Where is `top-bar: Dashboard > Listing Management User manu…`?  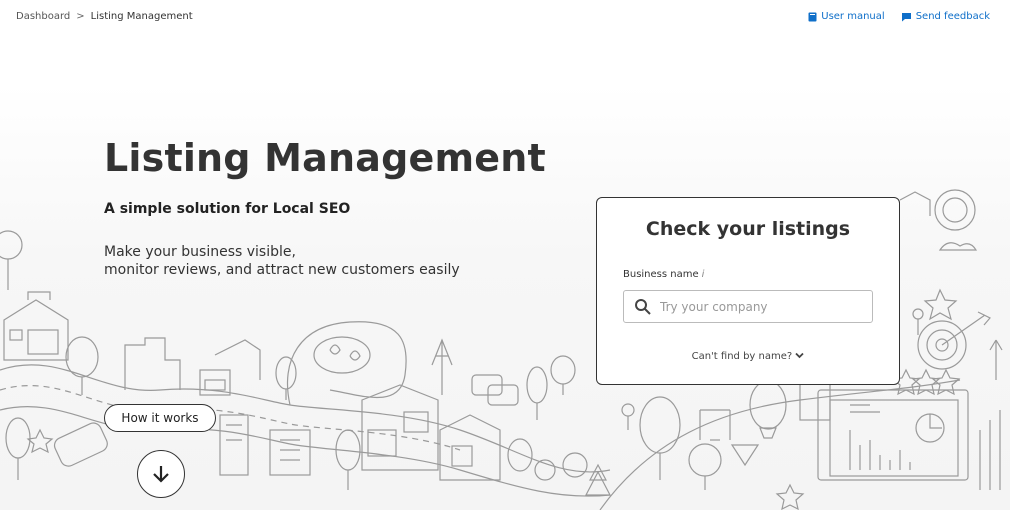 top-bar: Dashboard > Listing Management User manu… is located at coordinates (505, 17).